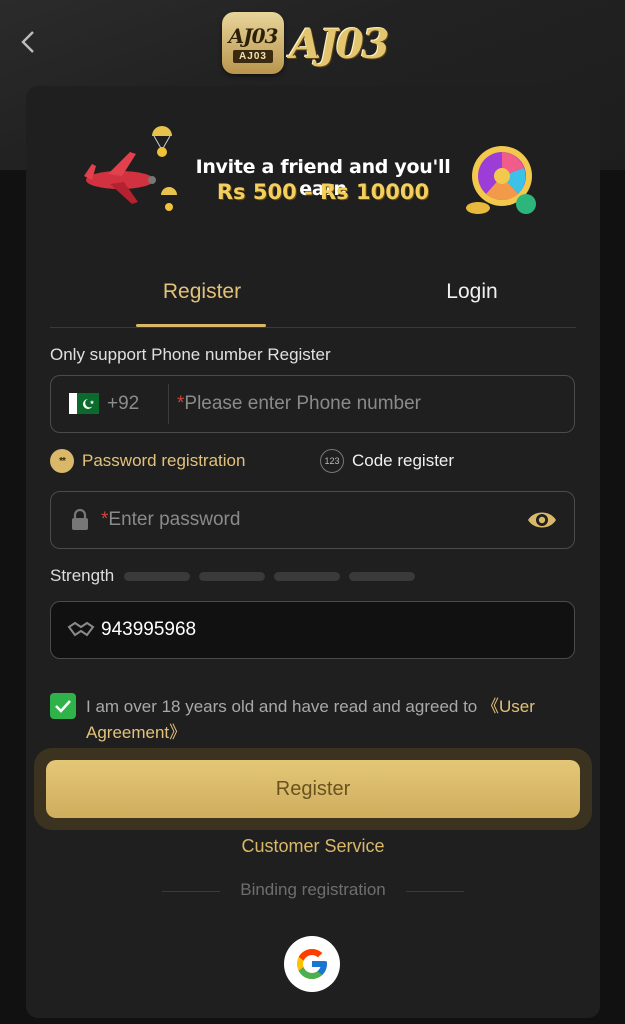 This screenshot has width=625, height=1024. What do you see at coordinates (80, 519) in the screenshot?
I see `lock-icon` at bounding box center [80, 519].